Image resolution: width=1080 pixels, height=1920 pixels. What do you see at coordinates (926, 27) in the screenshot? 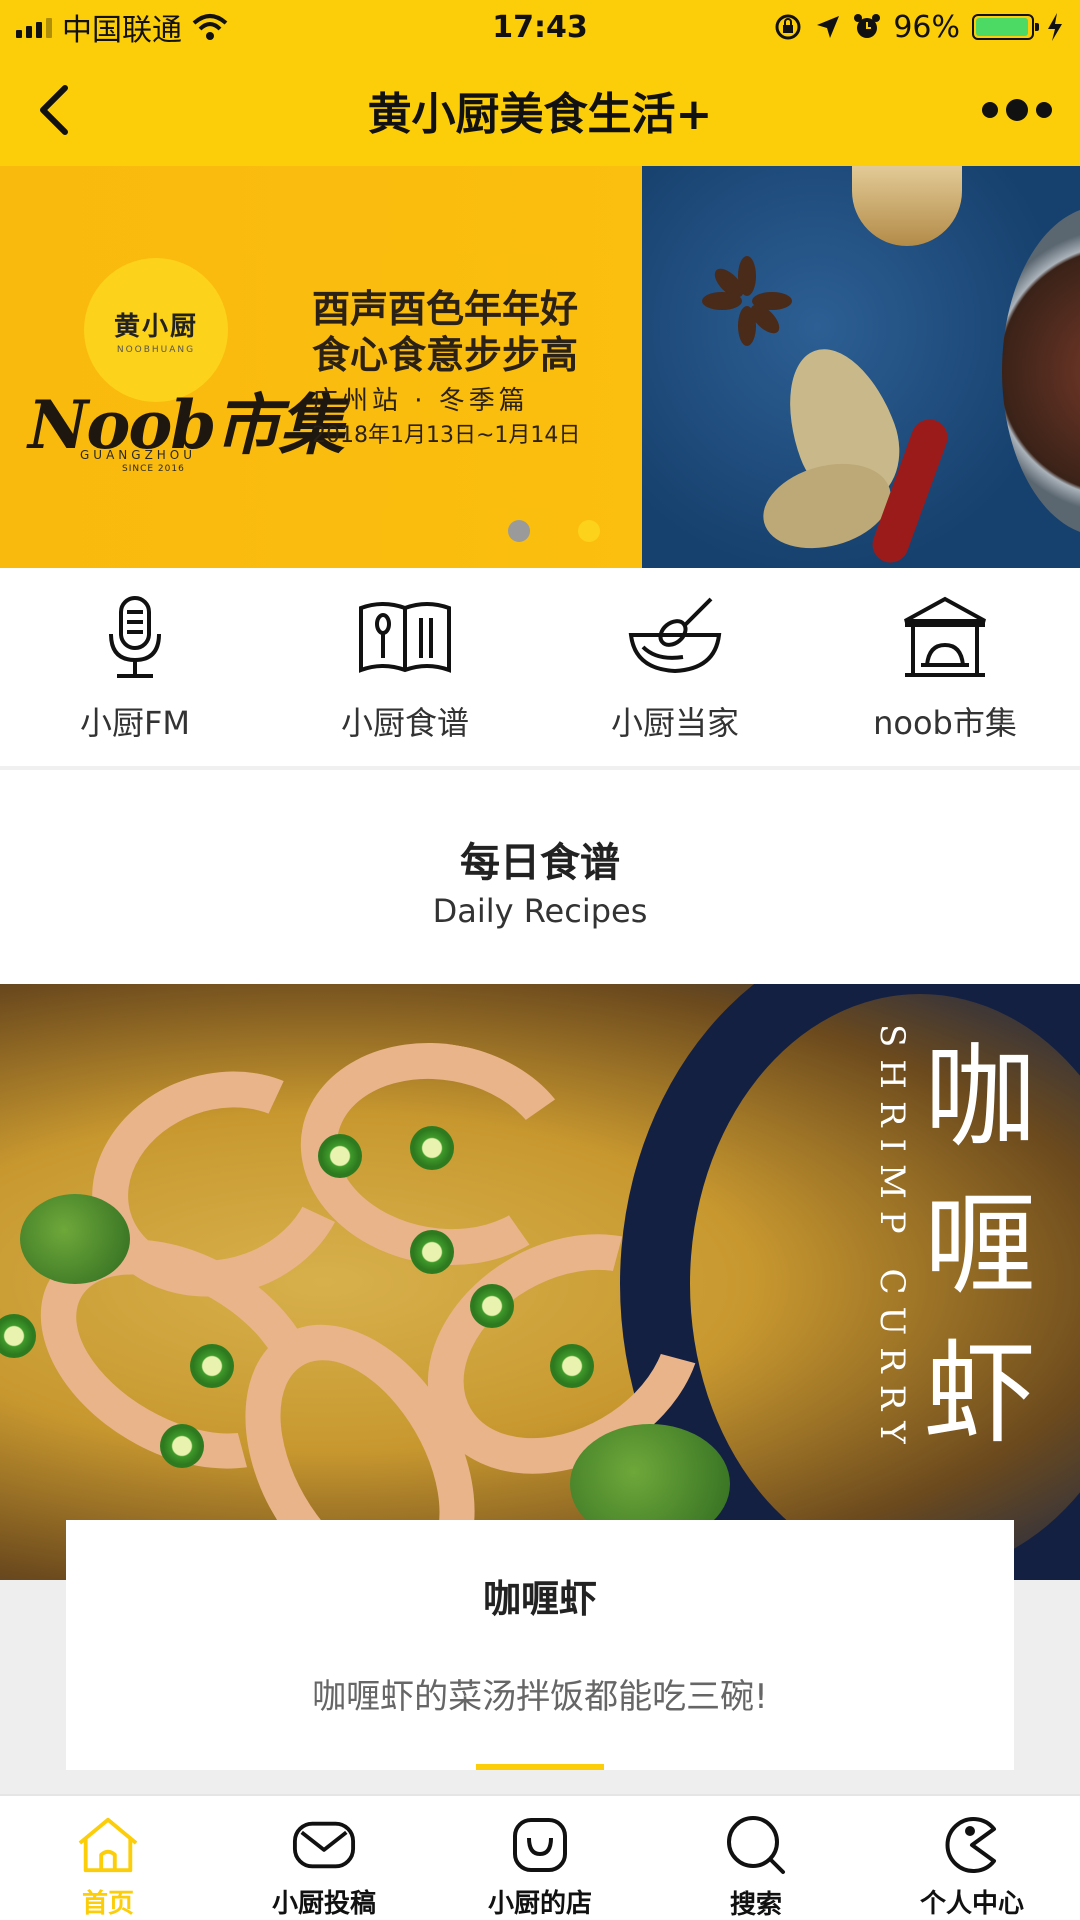
I see `battery-percent: 96%` at bounding box center [926, 27].